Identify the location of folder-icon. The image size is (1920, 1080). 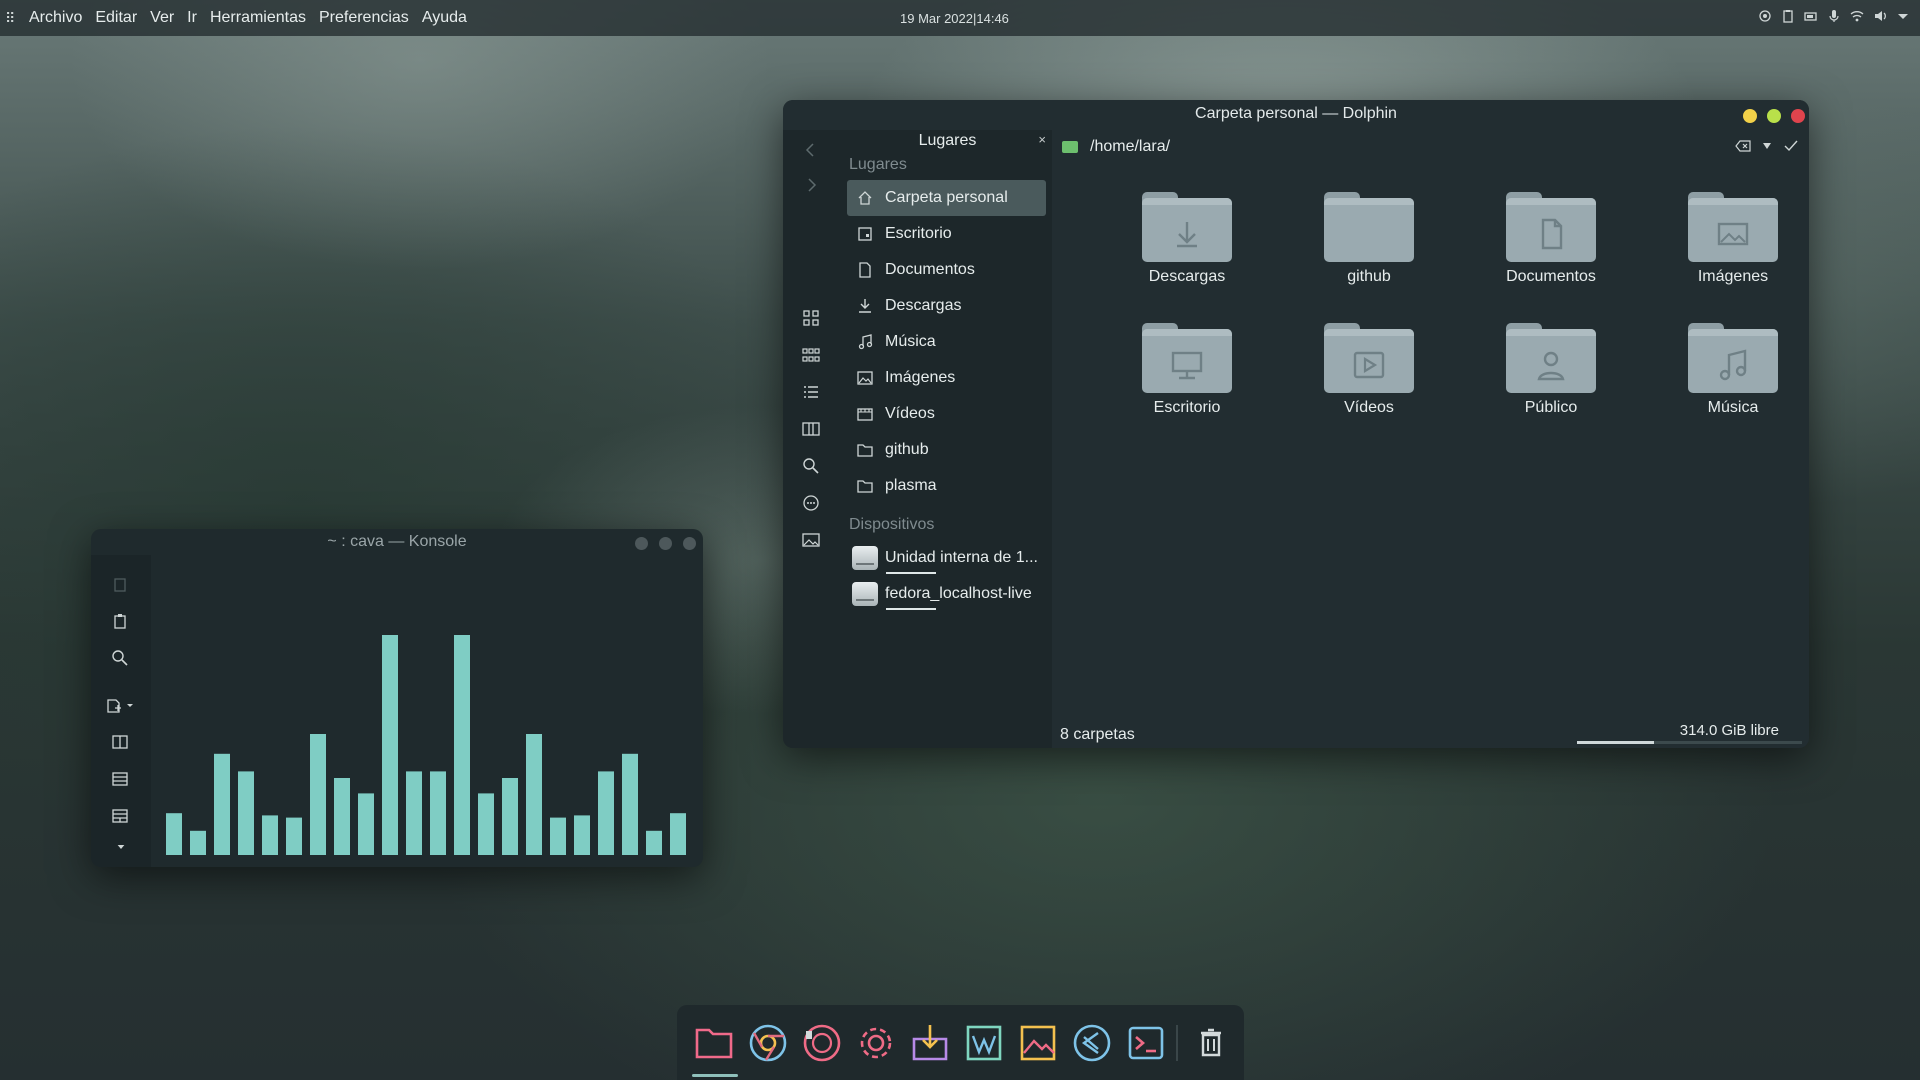
(865, 486).